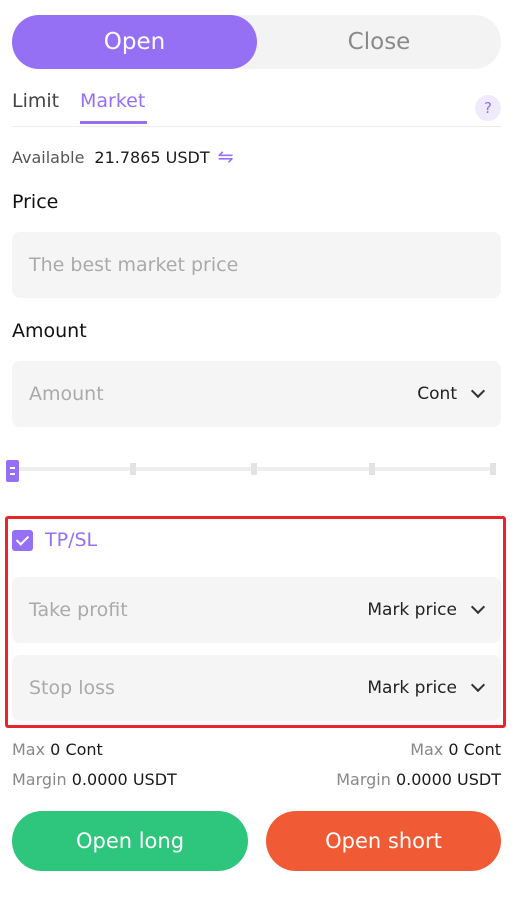  I want to click on tab-market: Market, so click(114, 107).